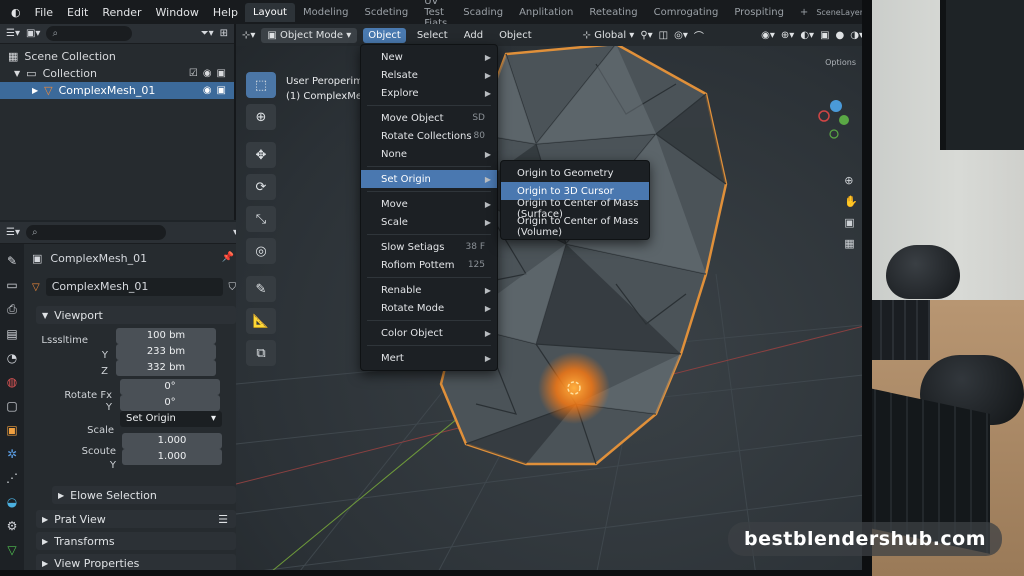 This screenshot has height=576, width=1024. Describe the element at coordinates (851, 222) in the screenshot. I see `camera-view-icon: ▣` at that location.